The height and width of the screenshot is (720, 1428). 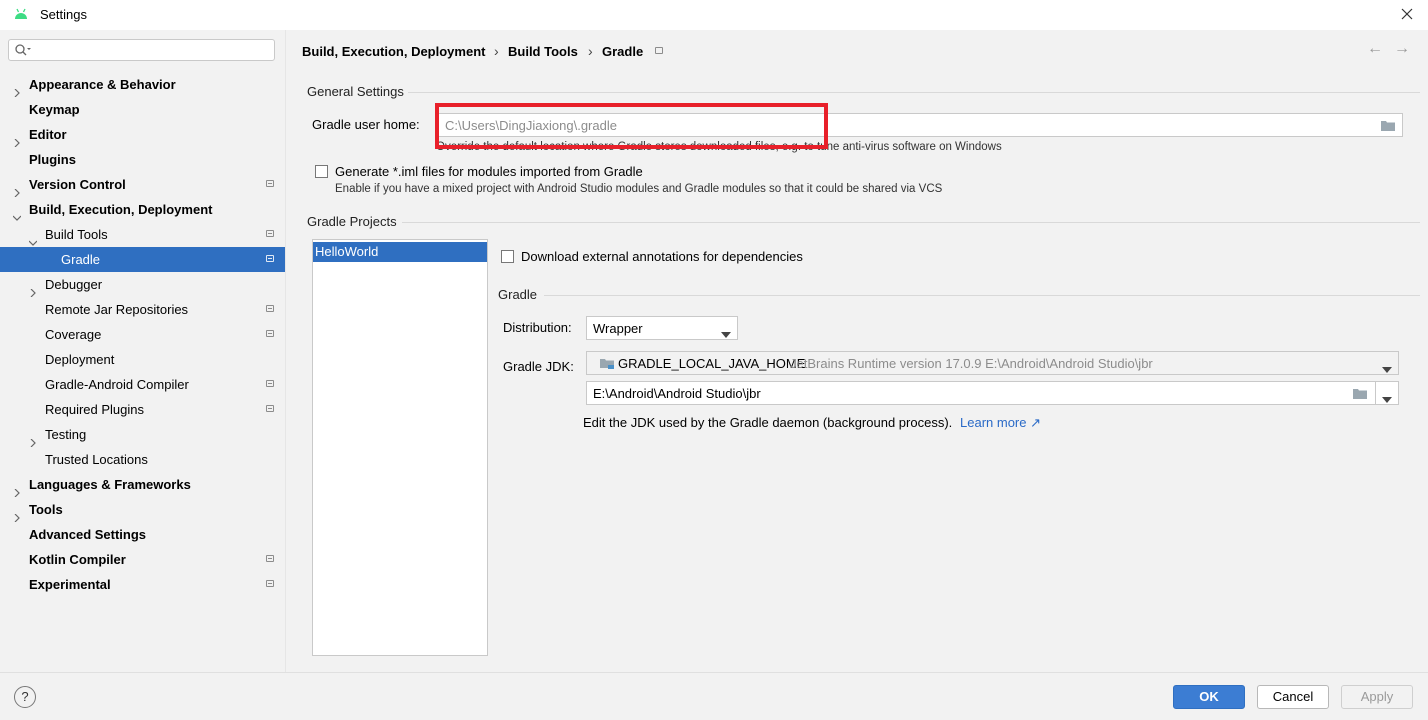 I want to click on window-title: Settings, so click(x=63, y=14).